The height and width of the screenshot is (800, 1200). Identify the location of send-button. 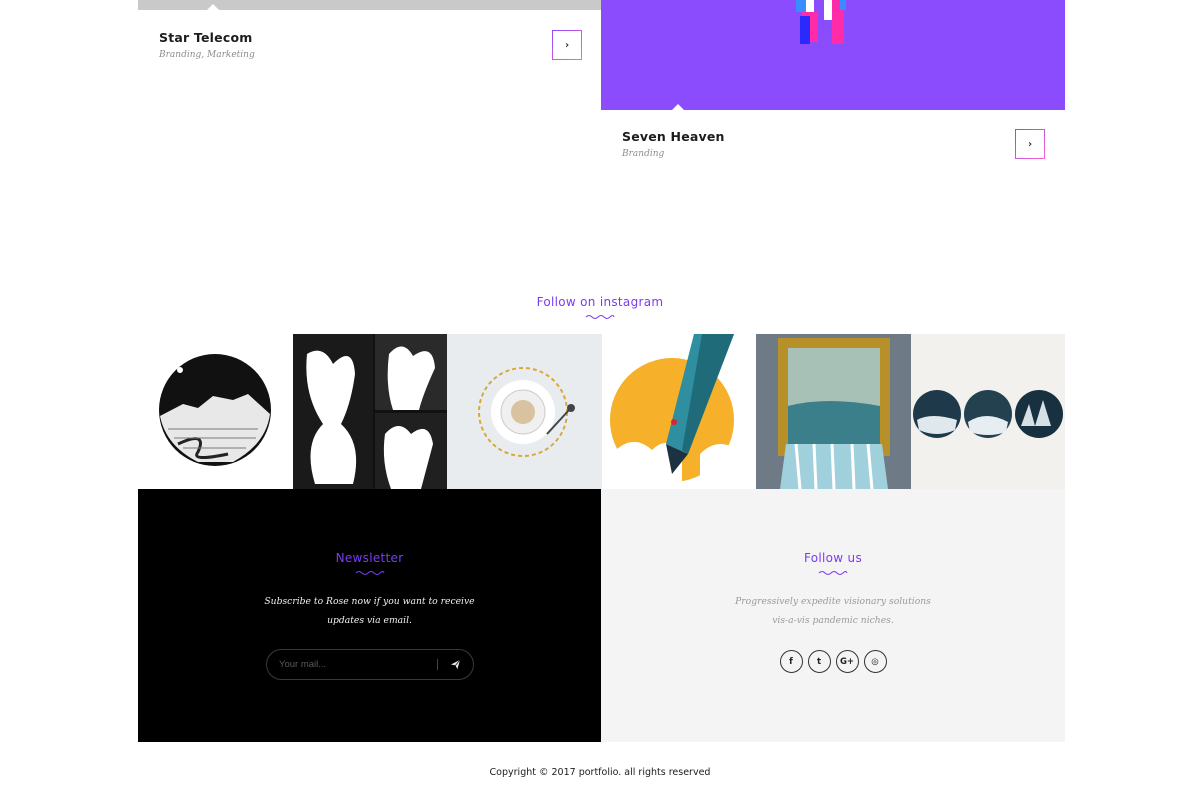
(455, 664).